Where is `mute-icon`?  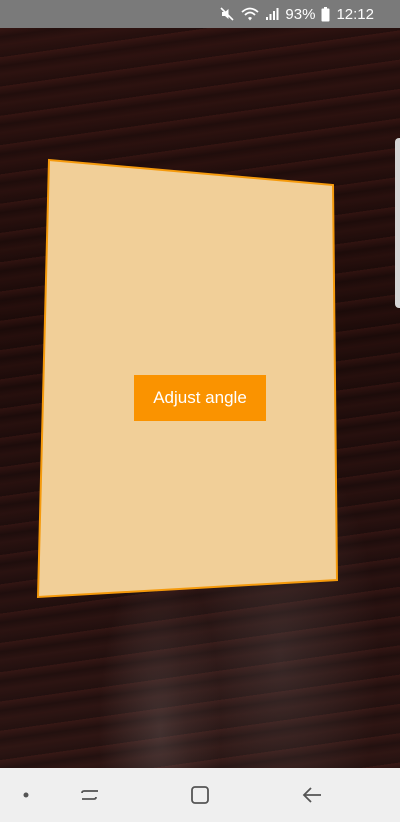
mute-icon is located at coordinates (227, 14).